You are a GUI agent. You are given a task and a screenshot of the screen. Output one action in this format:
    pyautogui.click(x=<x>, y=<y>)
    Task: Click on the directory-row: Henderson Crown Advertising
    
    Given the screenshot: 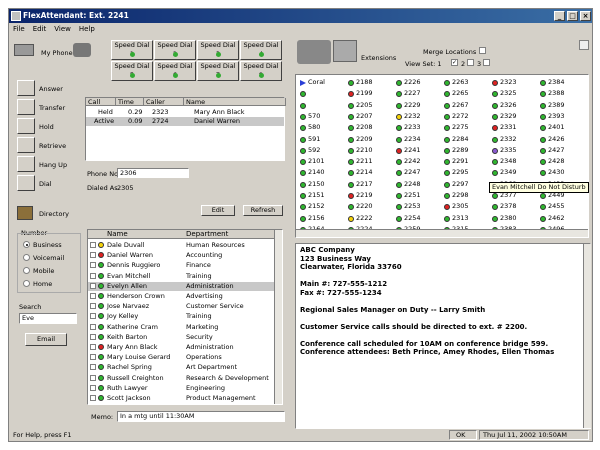 What is the action you would take?
    pyautogui.click(x=185, y=296)
    